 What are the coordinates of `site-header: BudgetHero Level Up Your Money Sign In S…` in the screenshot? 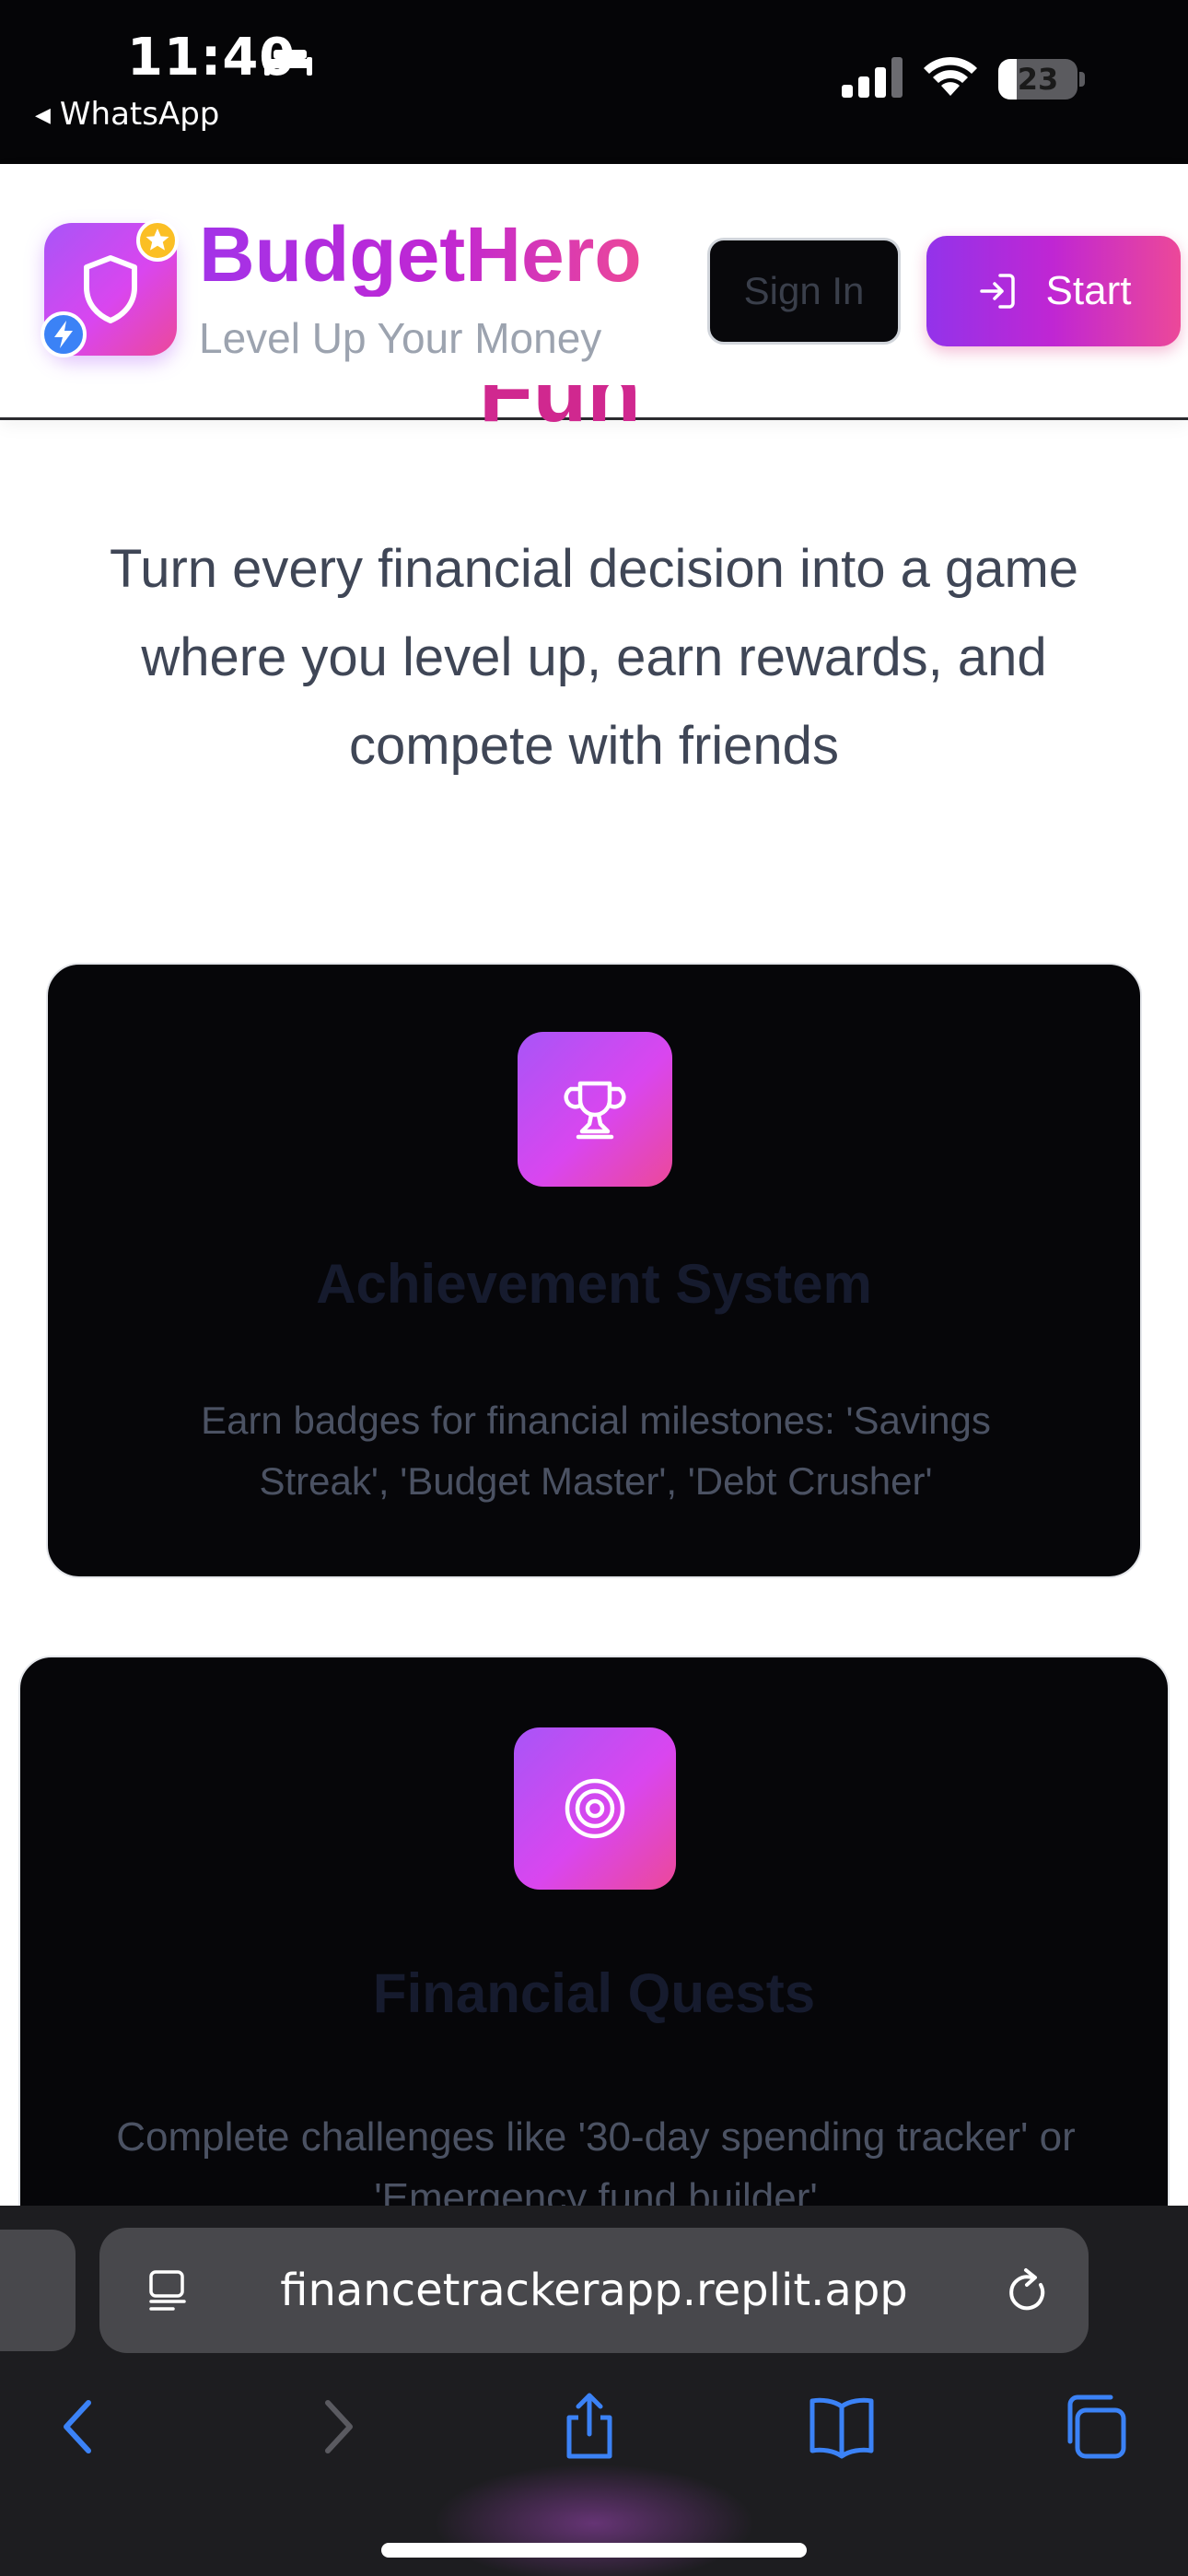 It's located at (594, 292).